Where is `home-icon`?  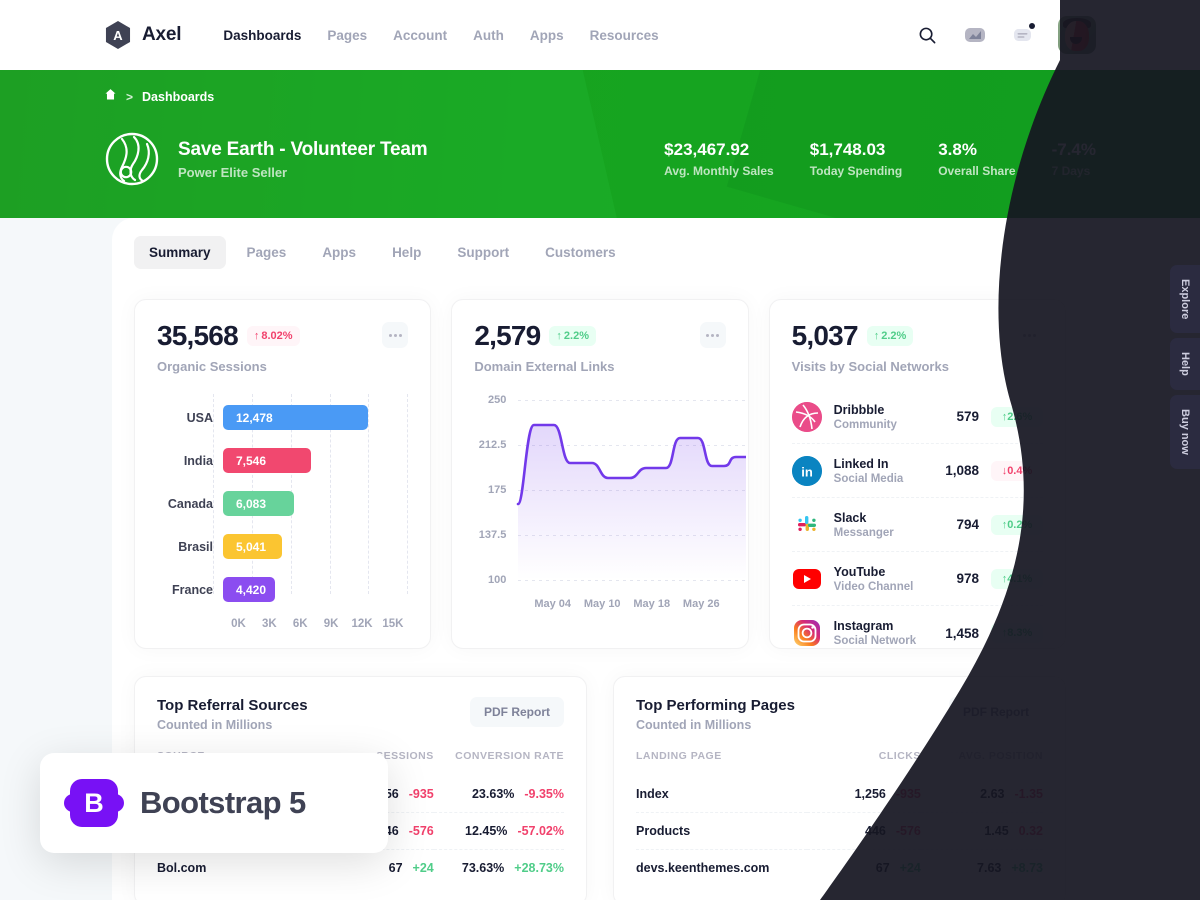 home-icon is located at coordinates (110, 97).